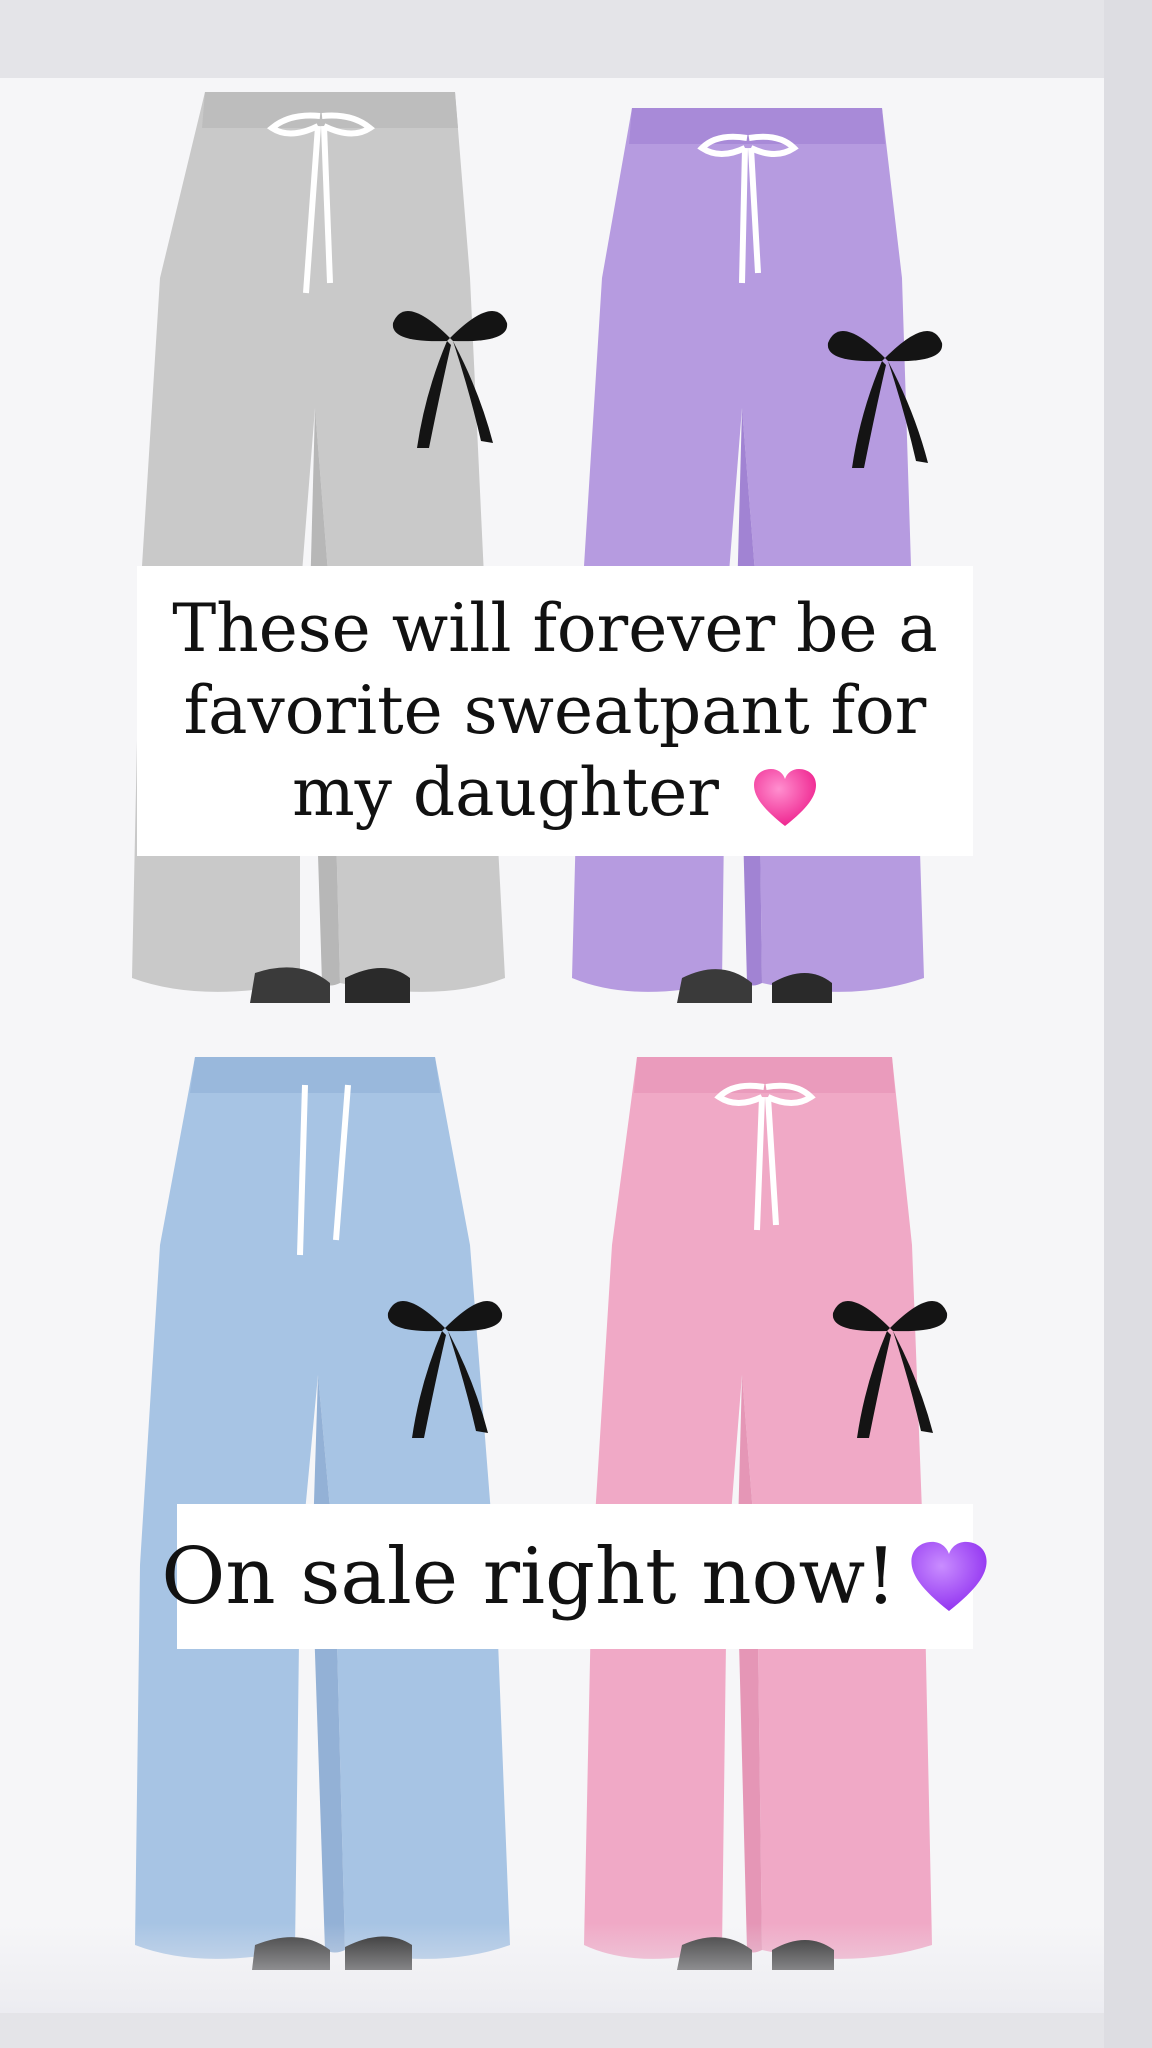 The image size is (1152, 2048). Describe the element at coordinates (552, 1968) in the screenshot. I see `bottom-fade` at that location.